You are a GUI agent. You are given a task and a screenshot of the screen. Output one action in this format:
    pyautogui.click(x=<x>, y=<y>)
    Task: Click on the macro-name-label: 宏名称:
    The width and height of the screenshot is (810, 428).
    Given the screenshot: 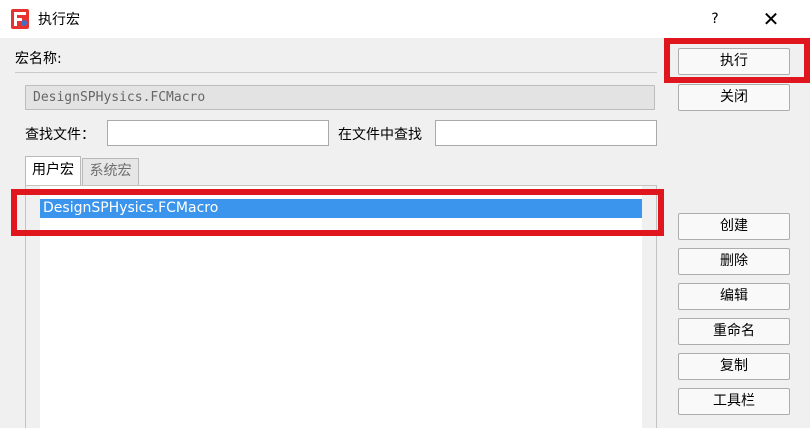 What is the action you would take?
    pyautogui.click(x=38, y=59)
    